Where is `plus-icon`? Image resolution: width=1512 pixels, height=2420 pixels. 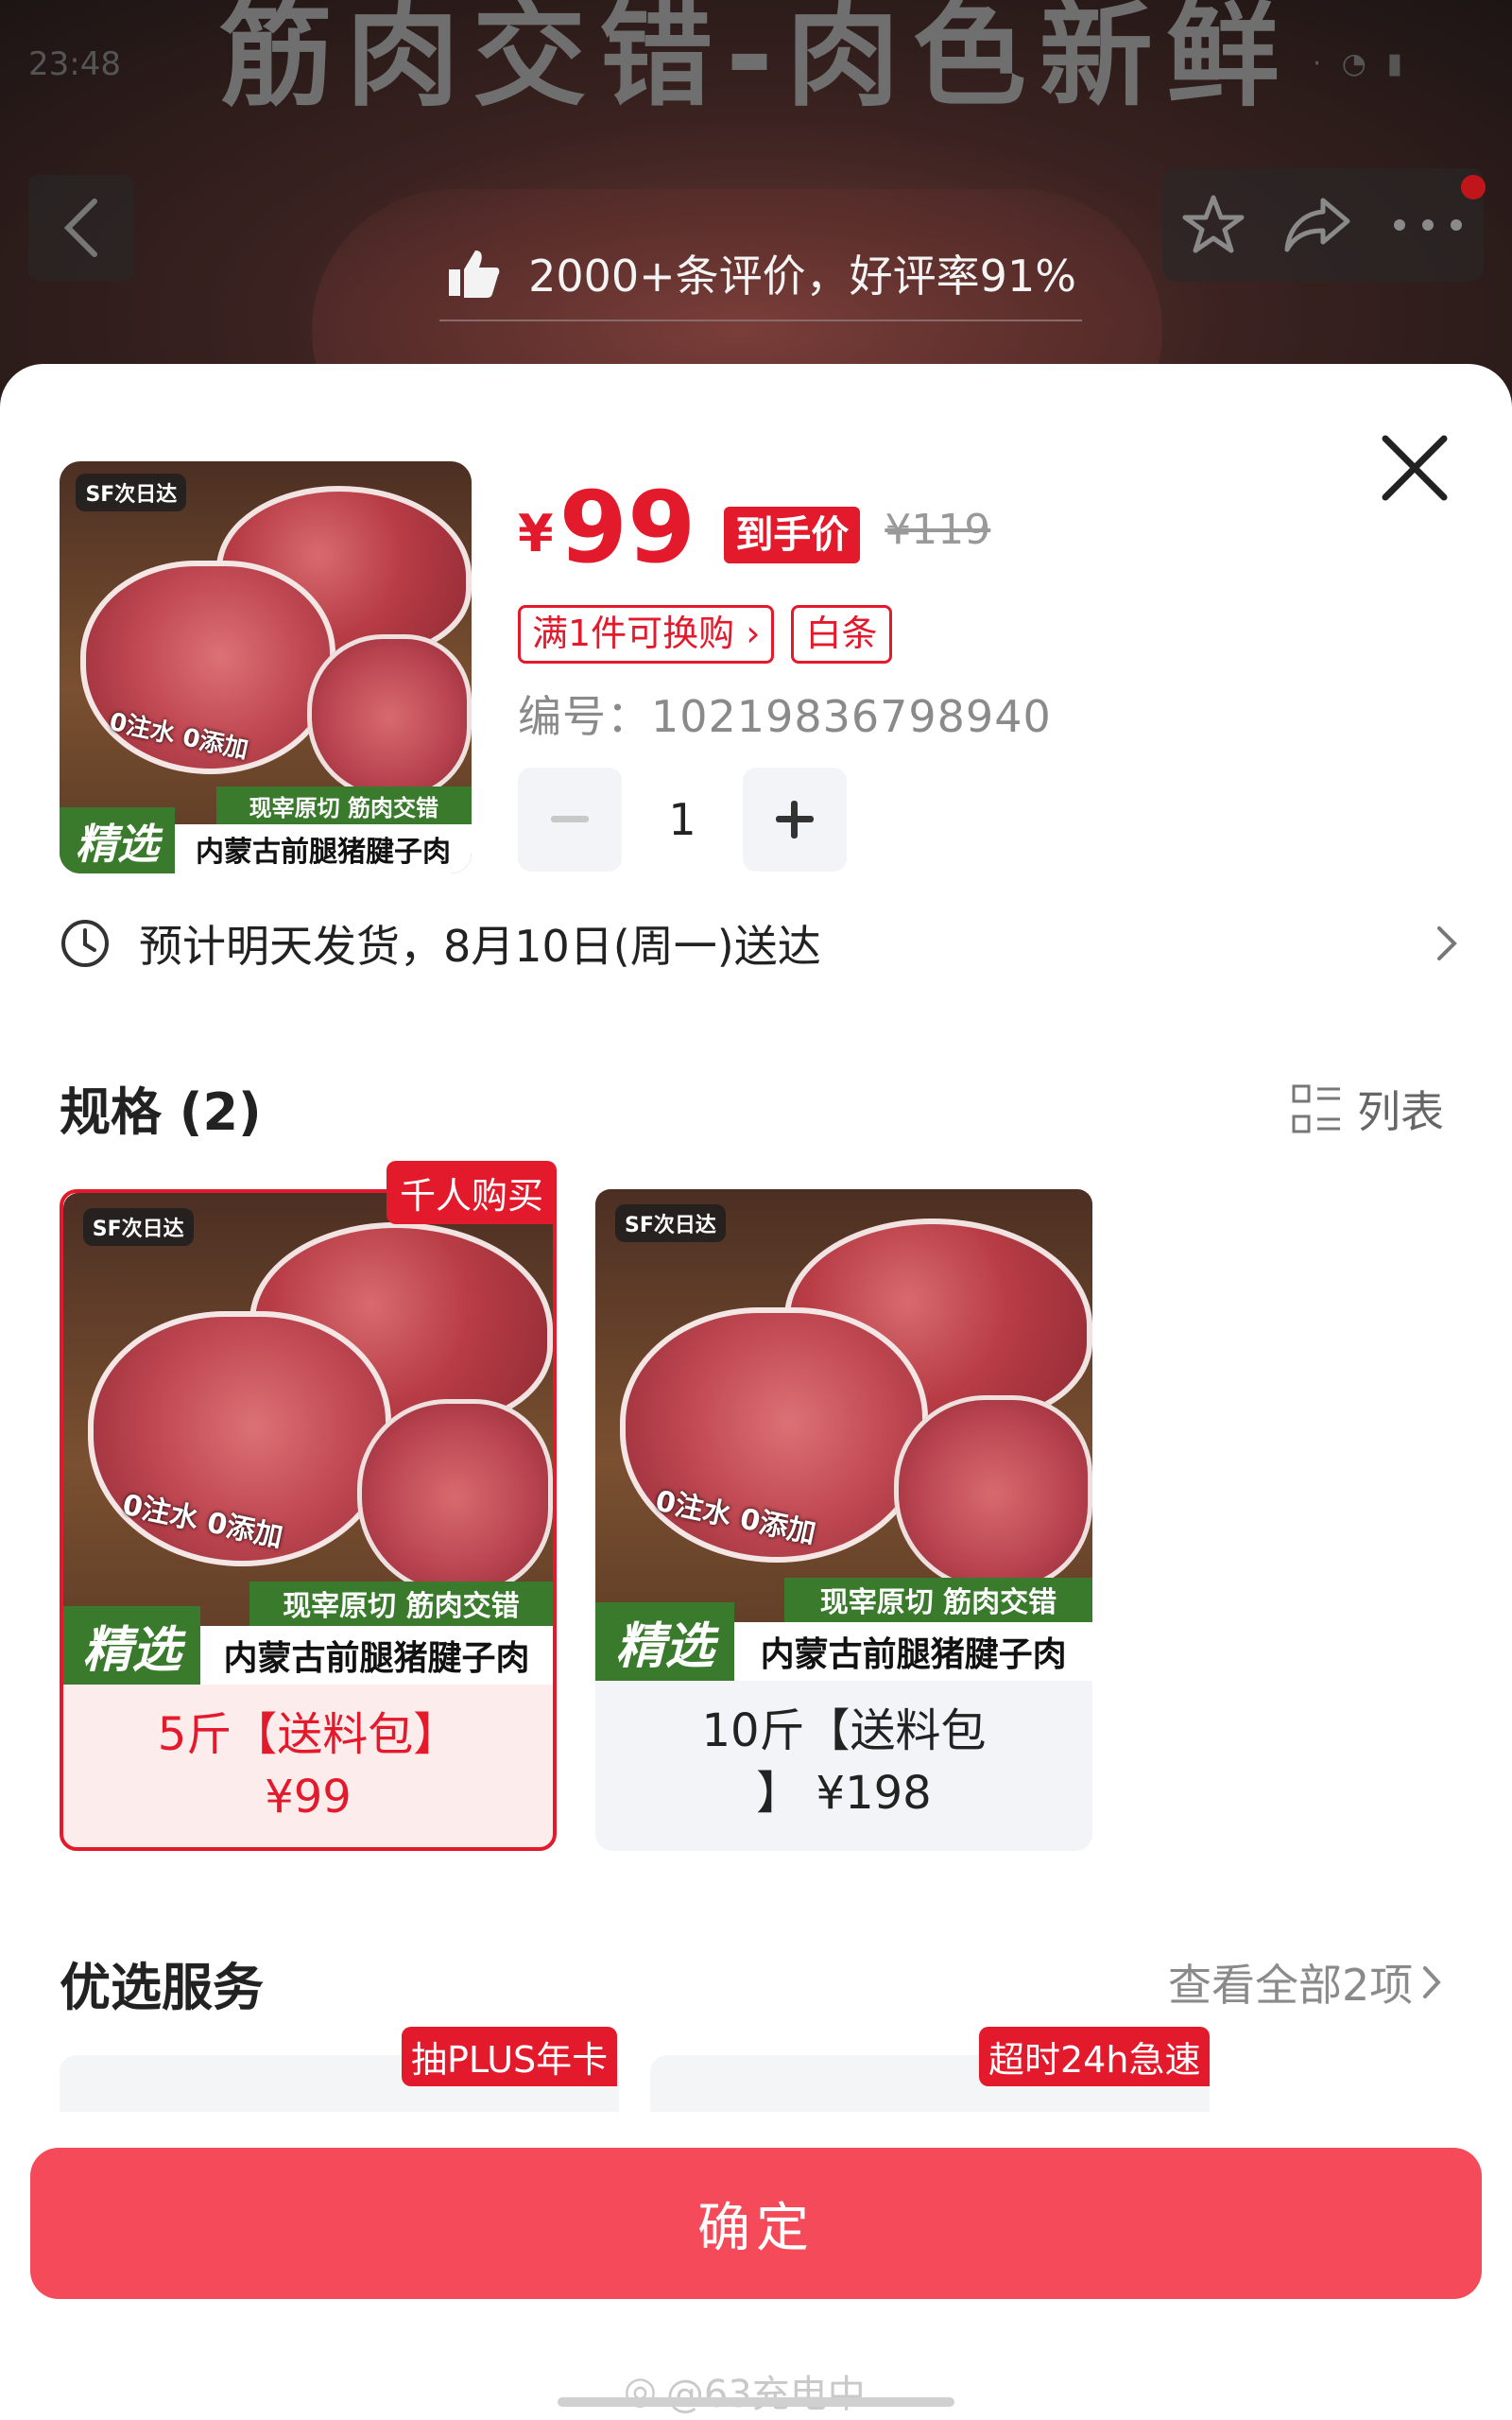 plus-icon is located at coordinates (795, 819).